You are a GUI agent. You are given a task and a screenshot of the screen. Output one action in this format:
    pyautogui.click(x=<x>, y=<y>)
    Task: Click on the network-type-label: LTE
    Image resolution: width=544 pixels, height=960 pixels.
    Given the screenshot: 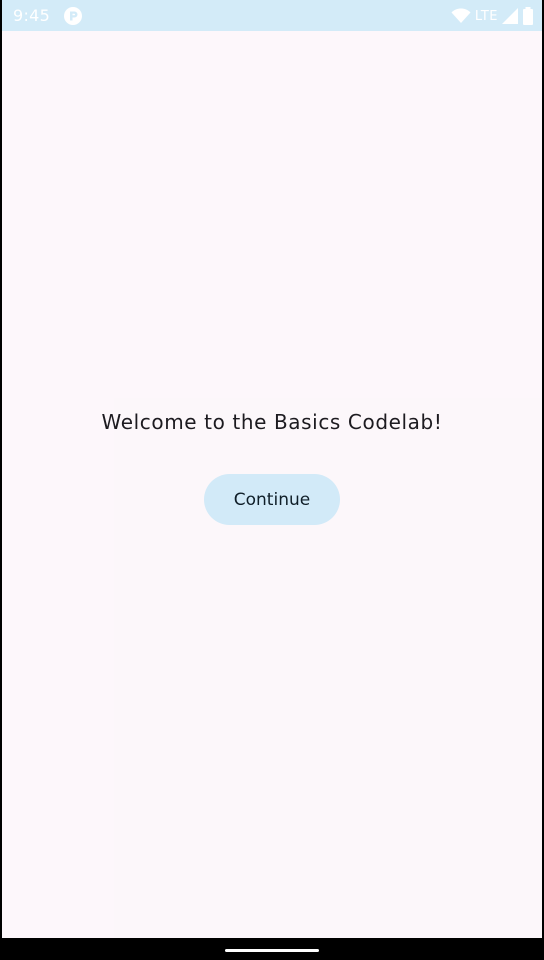 What is the action you would take?
    pyautogui.click(x=486, y=16)
    